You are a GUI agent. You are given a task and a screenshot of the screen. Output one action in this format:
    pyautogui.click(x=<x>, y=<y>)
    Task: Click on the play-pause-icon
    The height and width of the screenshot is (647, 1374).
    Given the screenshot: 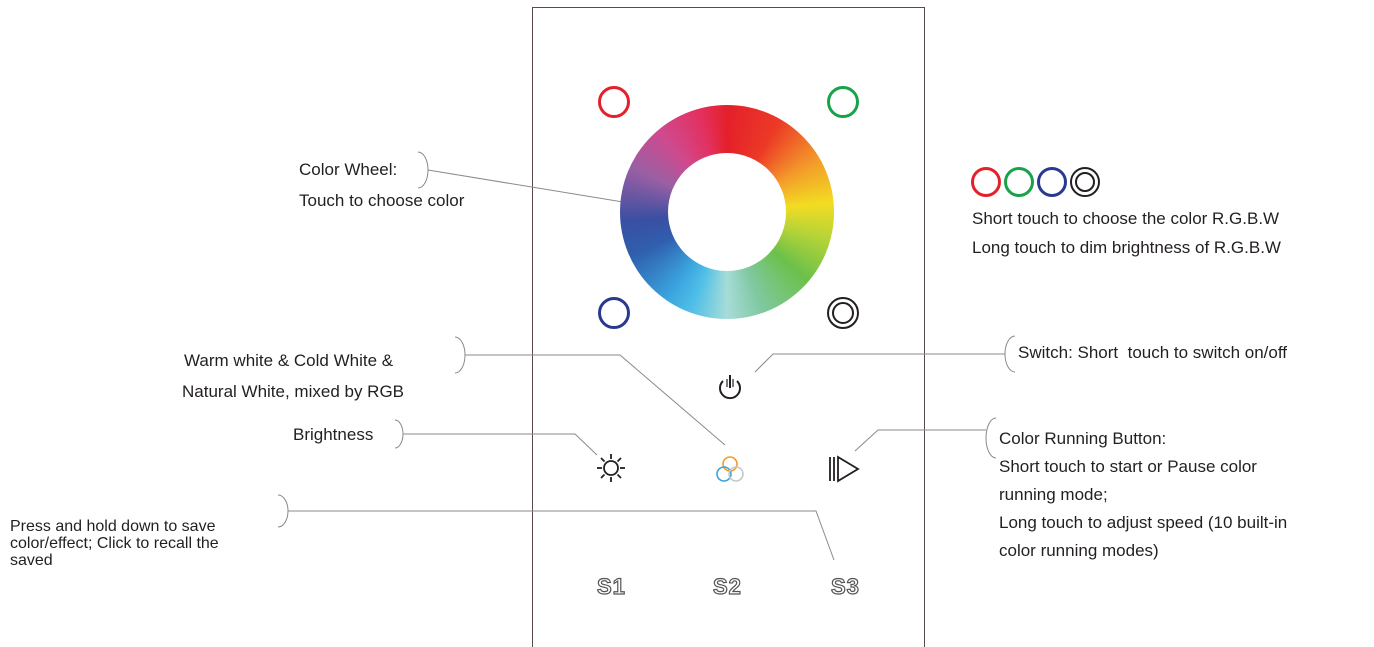 What is the action you would take?
    pyautogui.click(x=844, y=469)
    